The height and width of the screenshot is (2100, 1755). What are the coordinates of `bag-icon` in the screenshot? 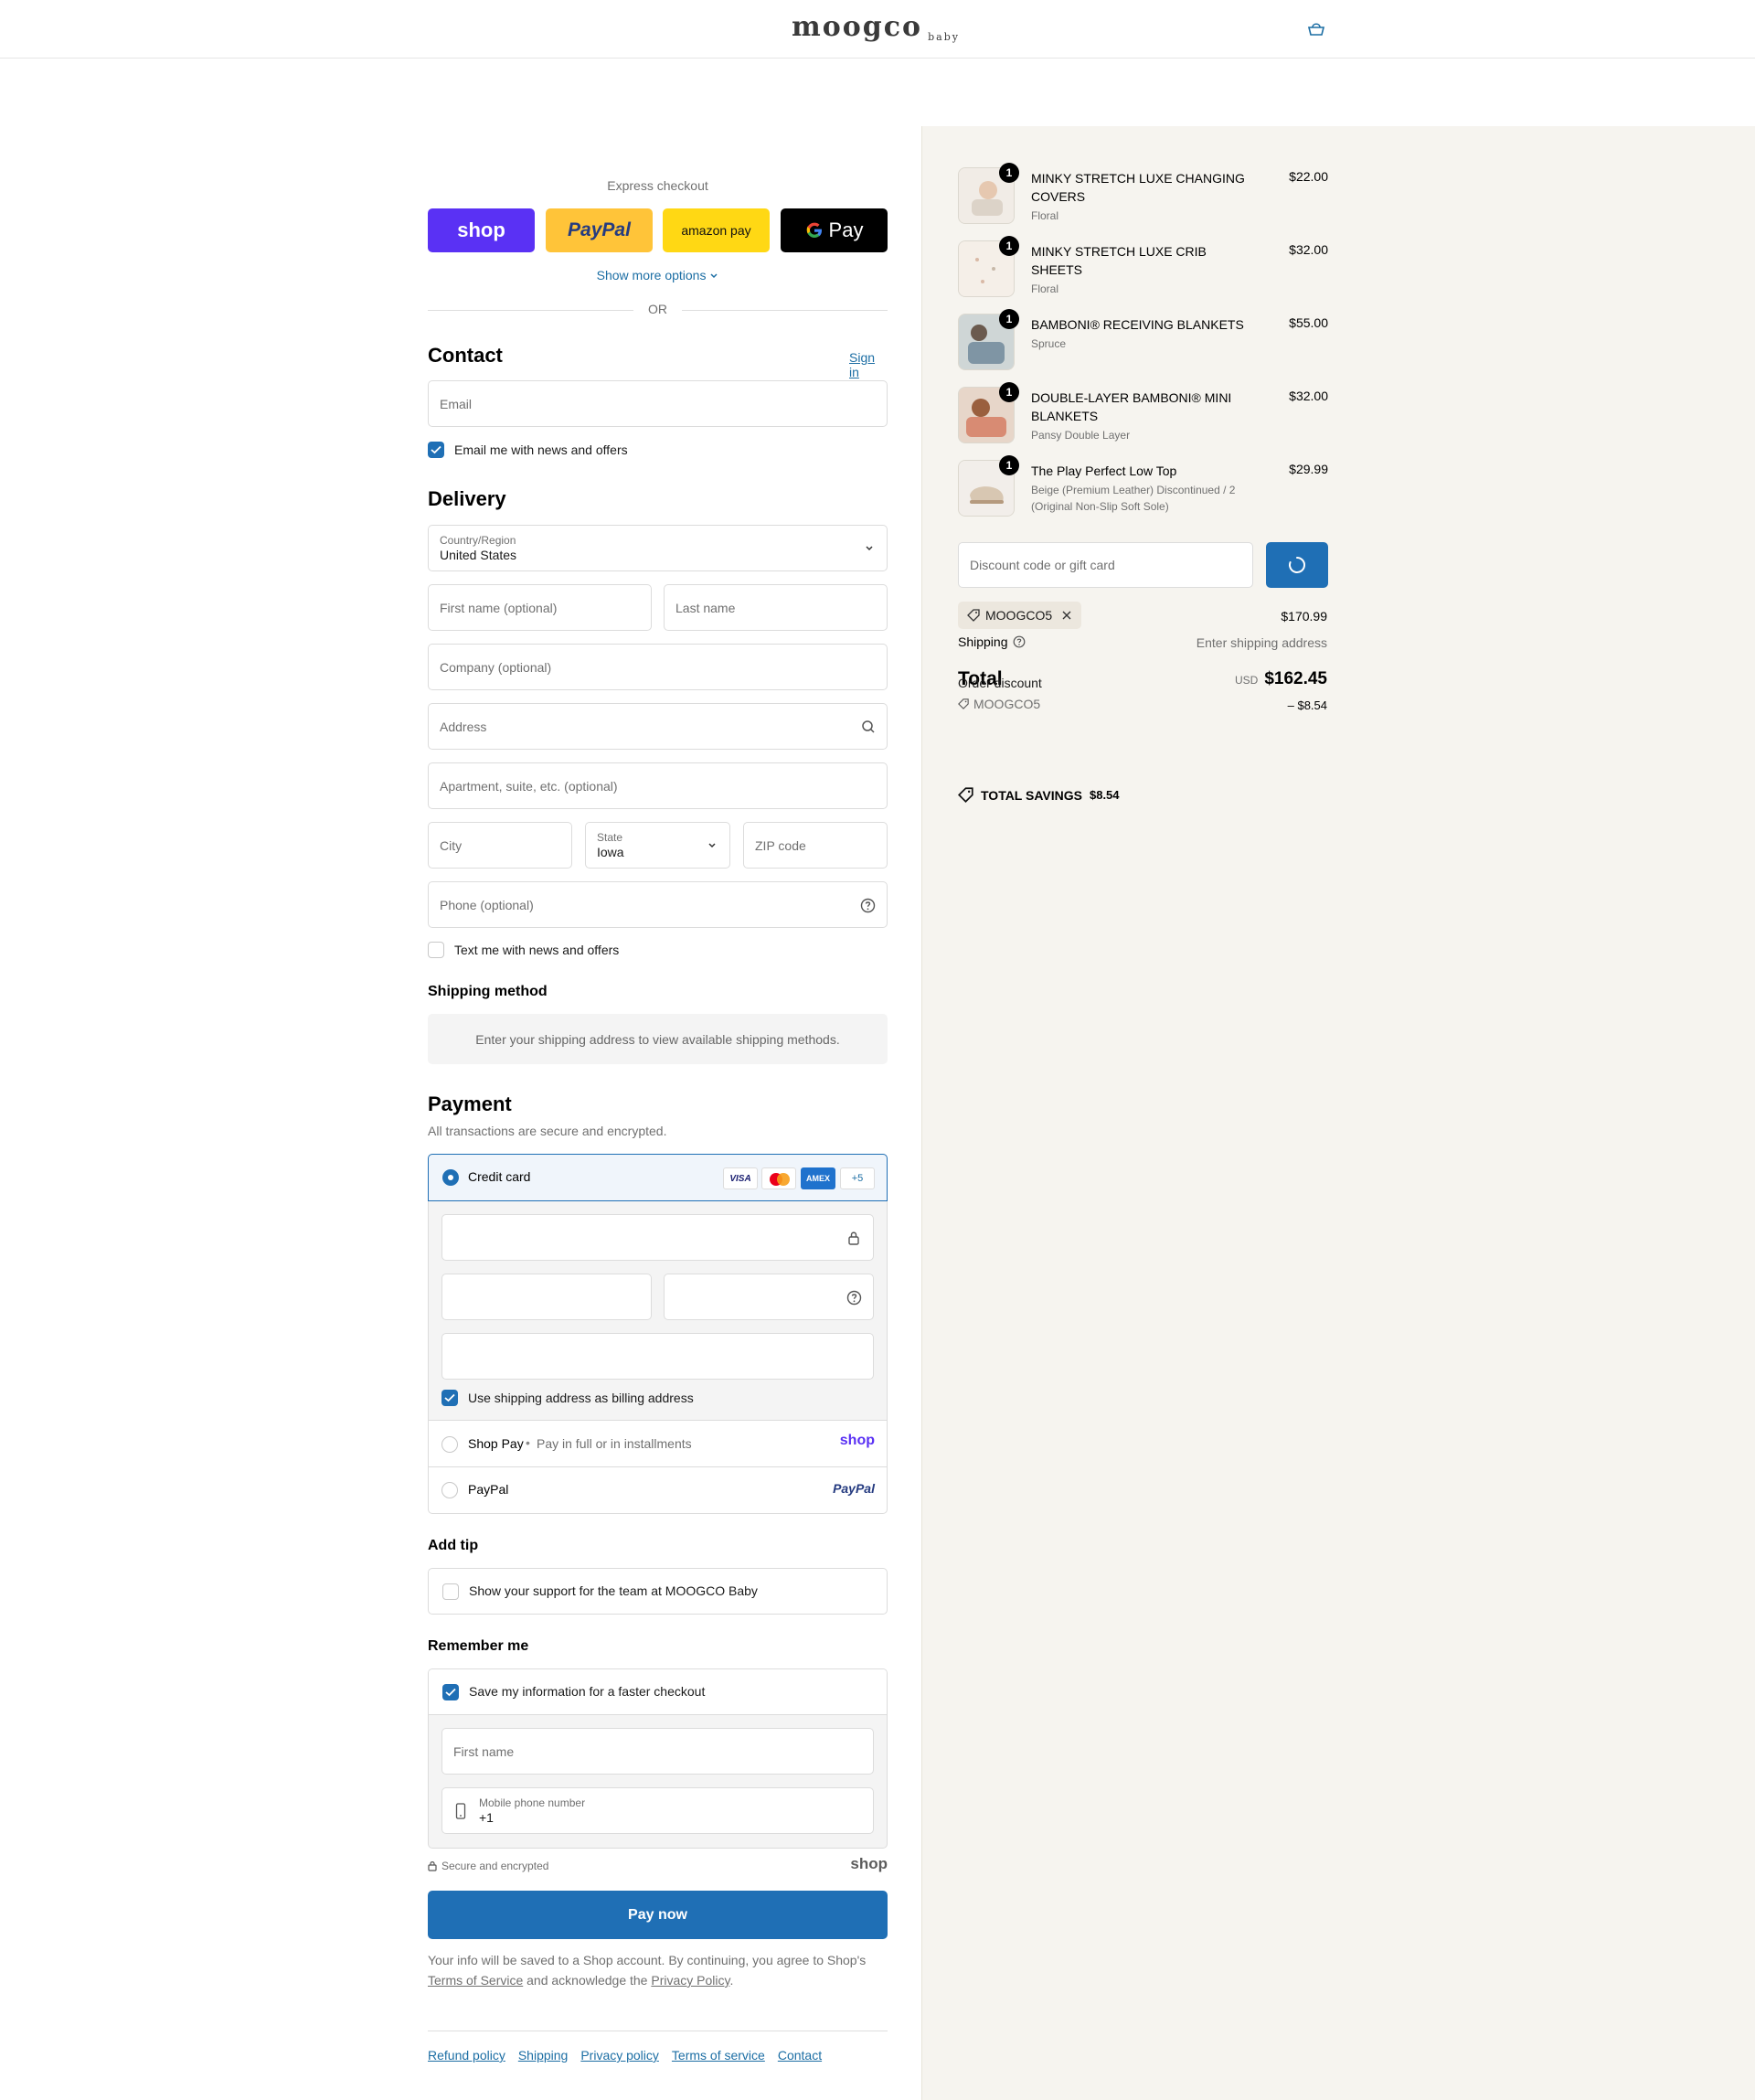 It's located at (1316, 30).